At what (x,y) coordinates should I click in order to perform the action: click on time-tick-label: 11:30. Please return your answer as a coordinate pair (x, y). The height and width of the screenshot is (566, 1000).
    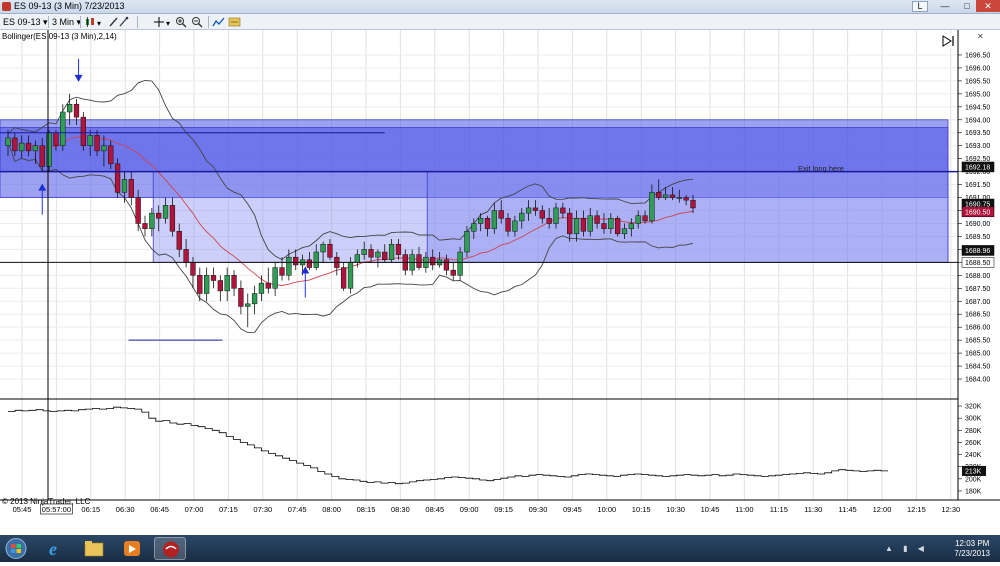
    Looking at the image, I should click on (813, 509).